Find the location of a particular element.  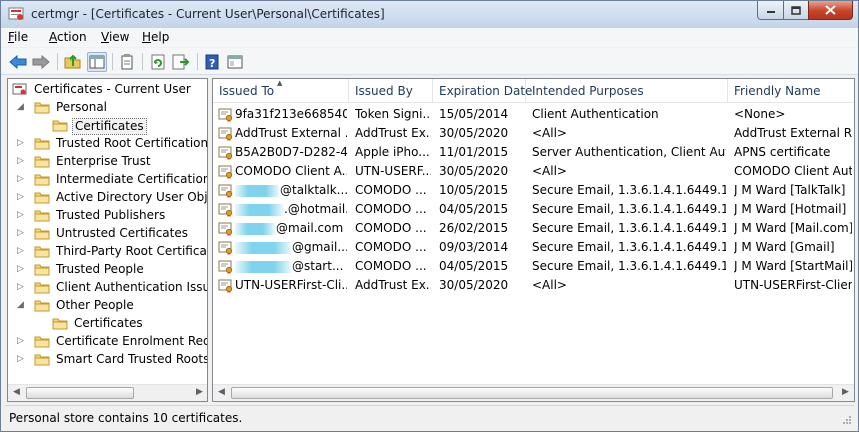

export-list-button is located at coordinates (181, 62).